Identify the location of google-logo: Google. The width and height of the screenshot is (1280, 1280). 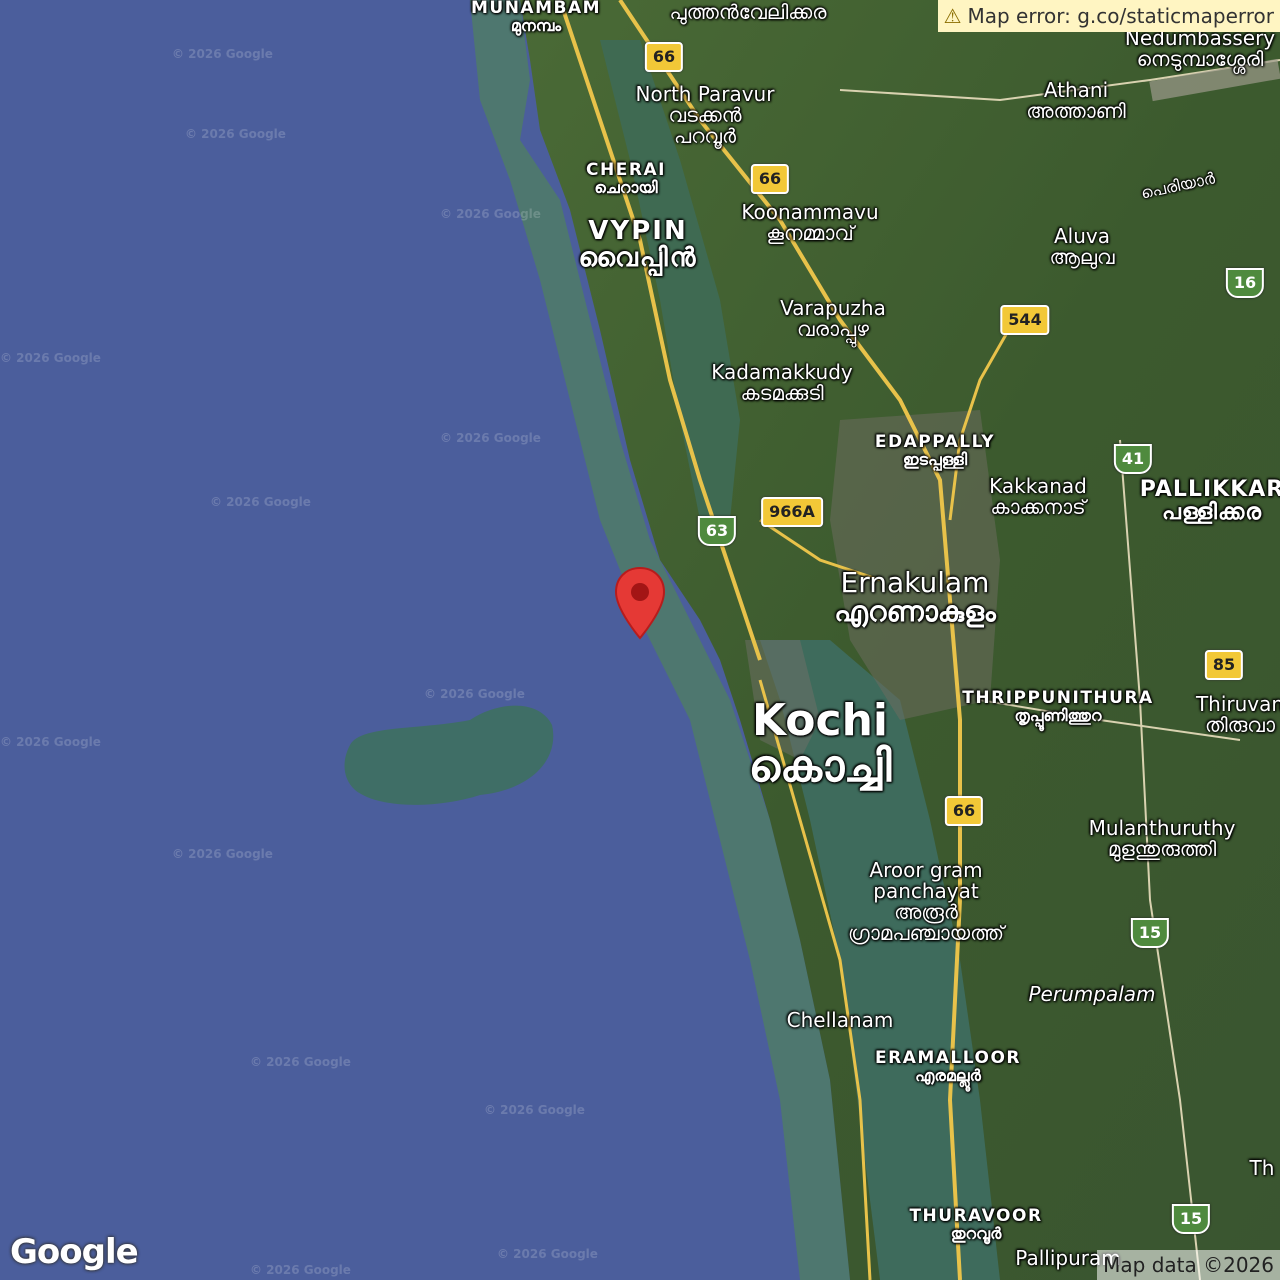
(74, 1252).